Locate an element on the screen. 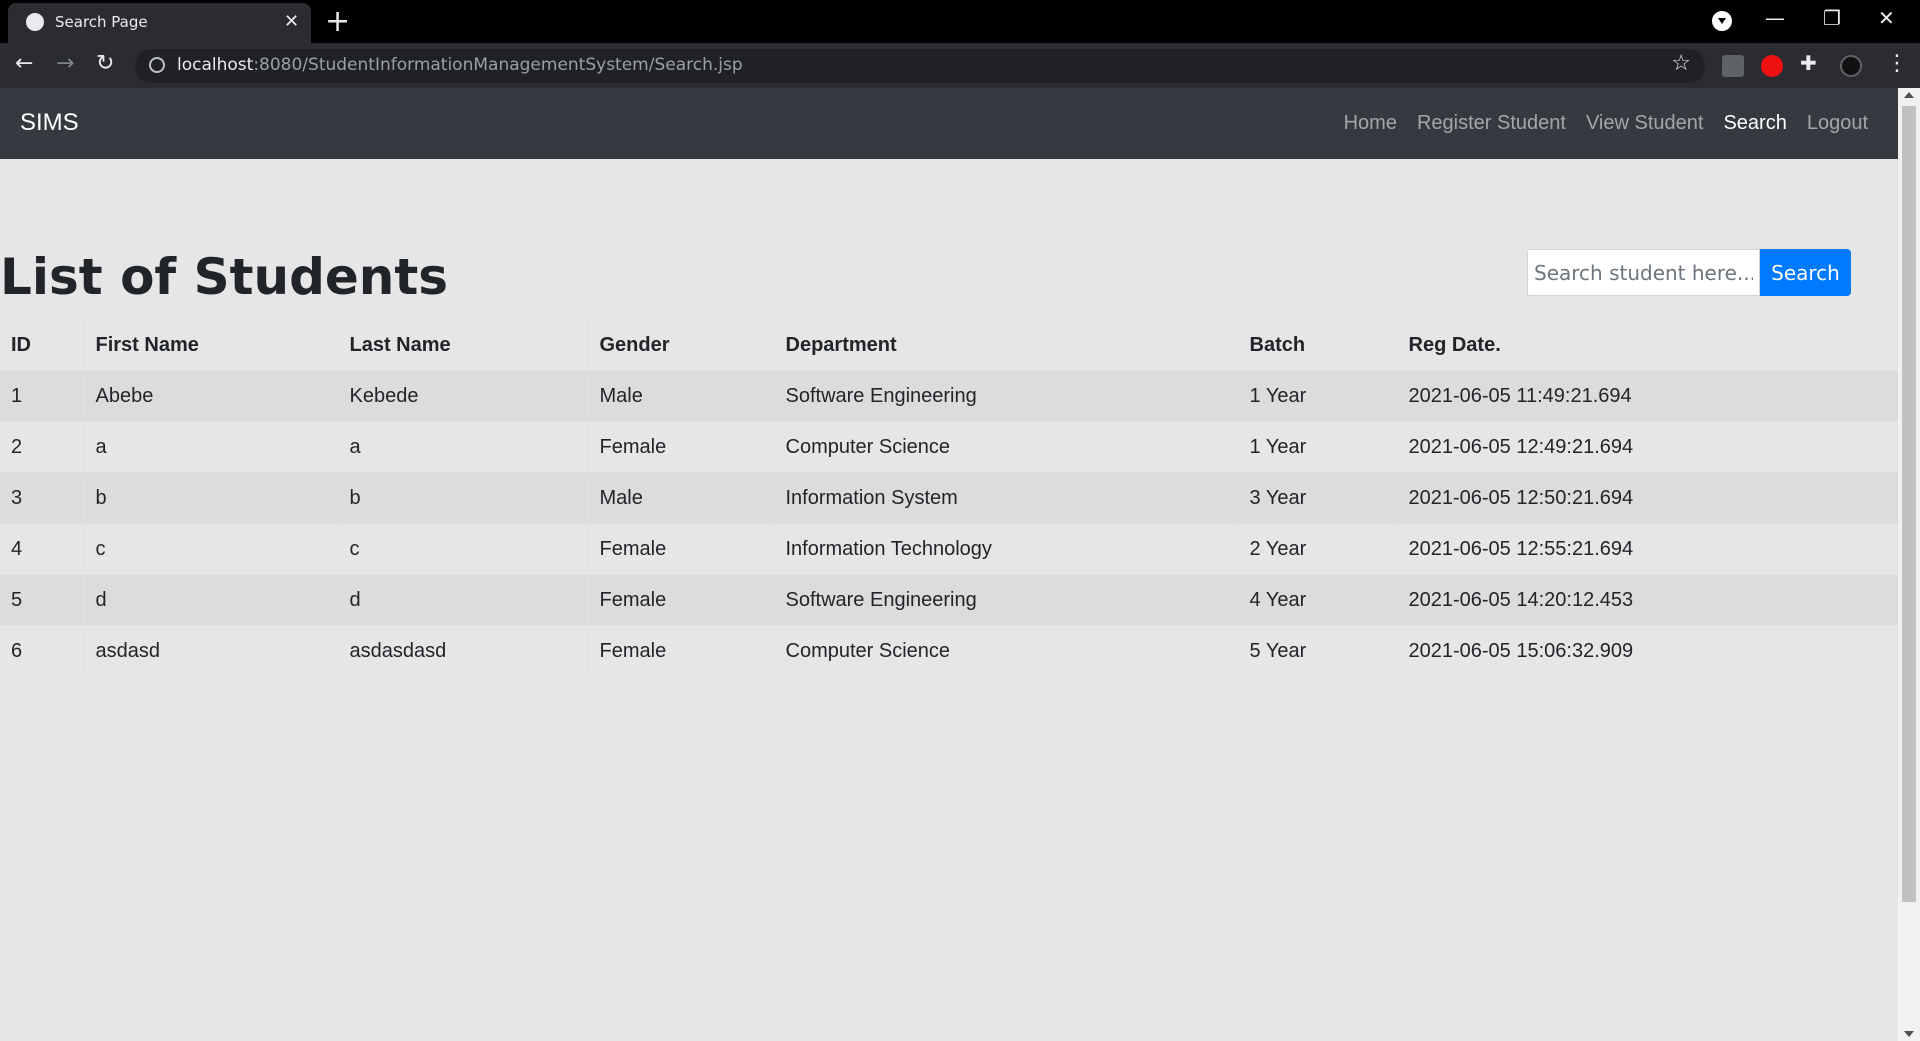  header-reg-date: Reg Date. is located at coordinates (1647, 345).